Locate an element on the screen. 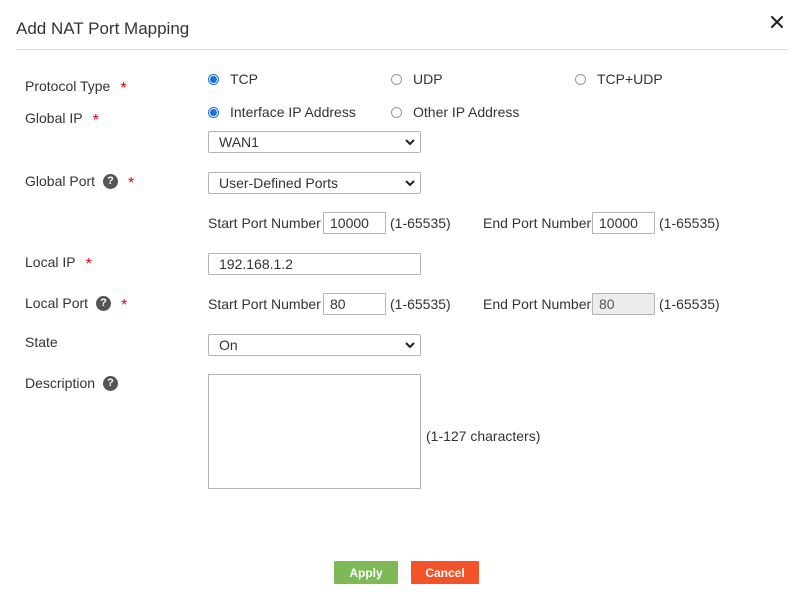 The width and height of the screenshot is (803, 607). global-ip-label: Global IP * is located at coordinates (62, 119).